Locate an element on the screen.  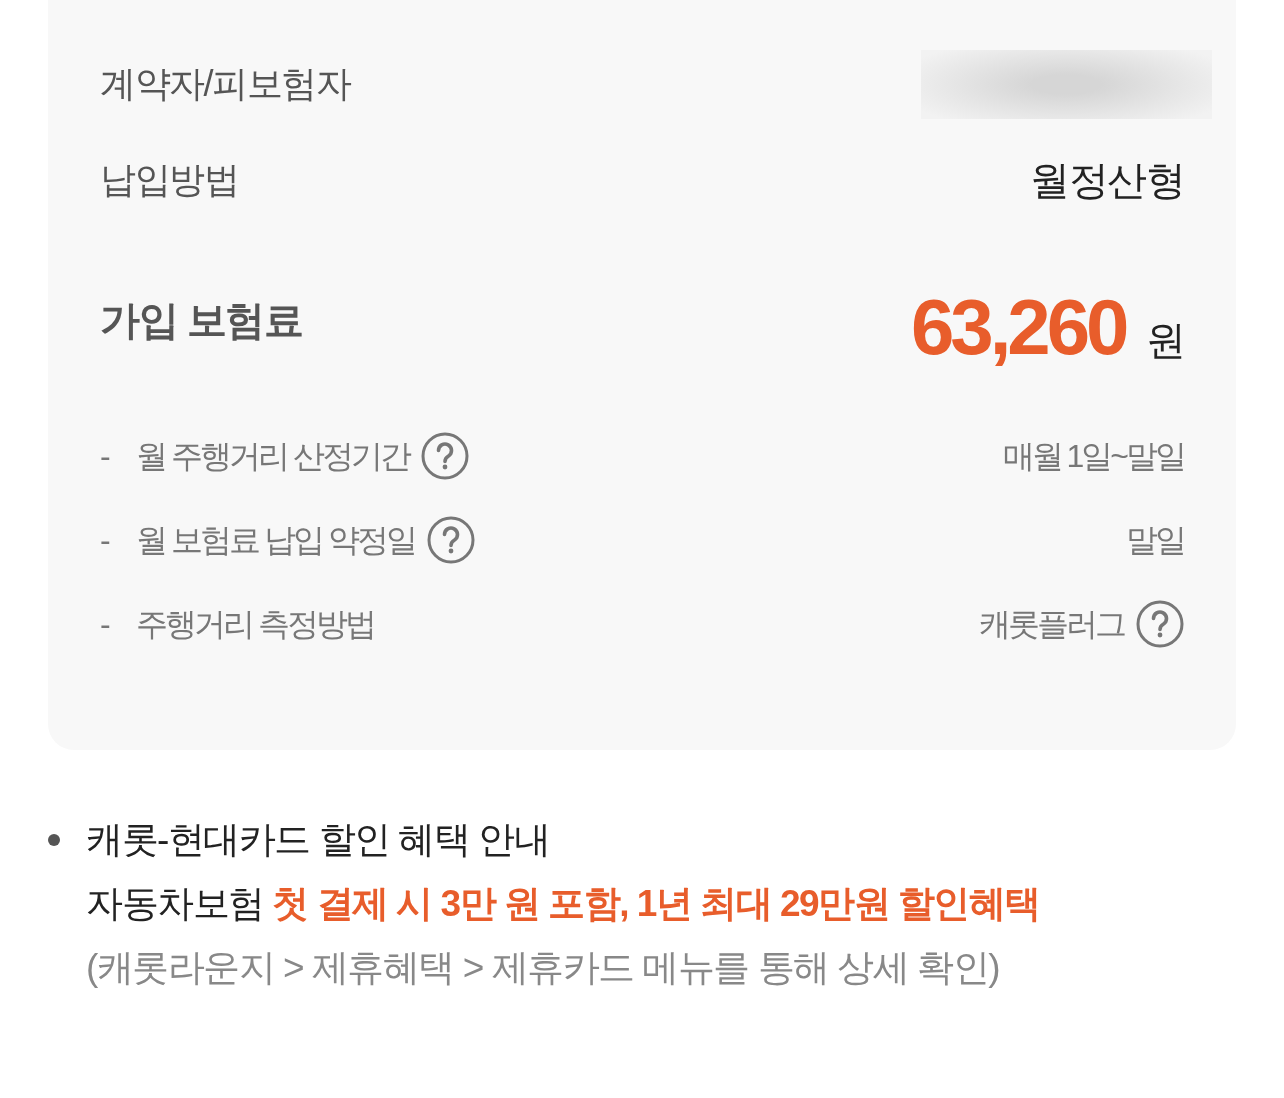
notice-title: 캐롯-현대카드 할인 혜택 안내 is located at coordinates (318, 840).